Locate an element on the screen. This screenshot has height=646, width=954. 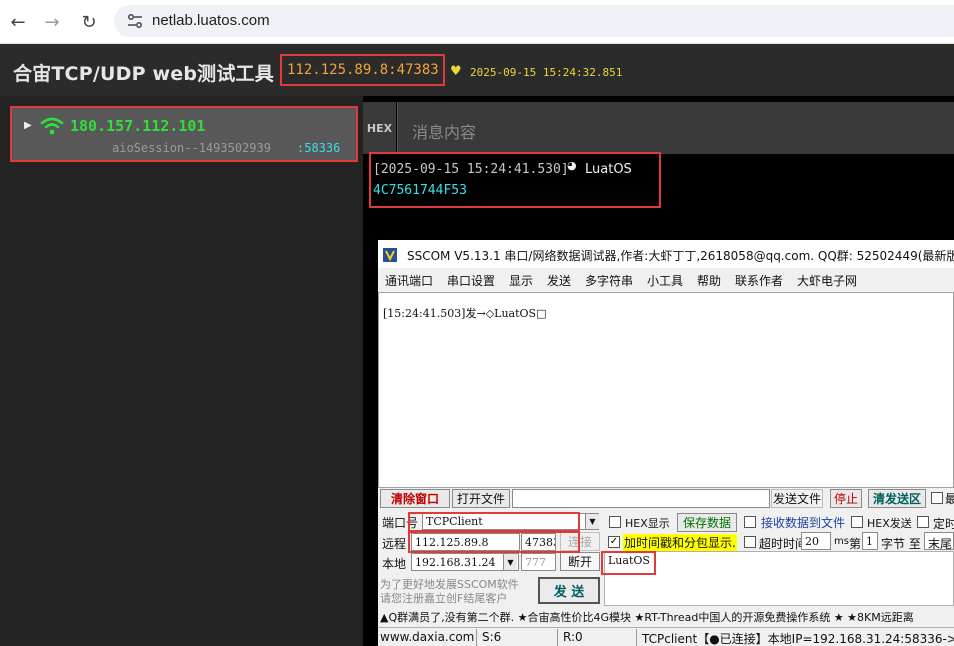
send-button: 发 送 is located at coordinates (569, 590).